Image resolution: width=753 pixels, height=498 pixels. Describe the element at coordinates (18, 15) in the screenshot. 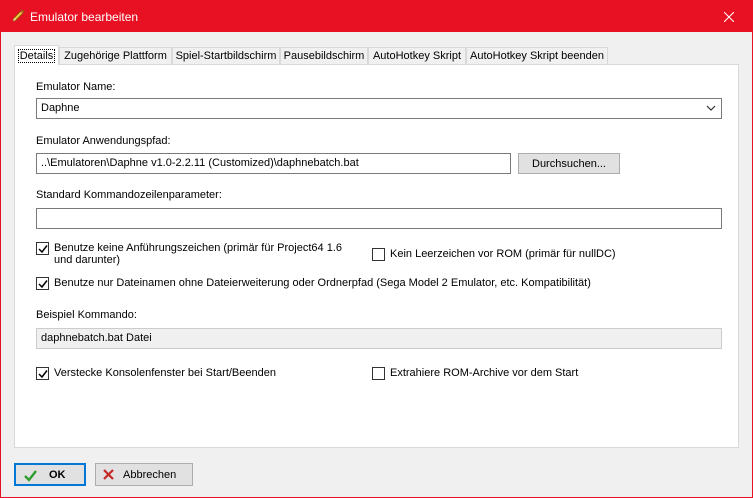

I see `pencil-icon` at that location.